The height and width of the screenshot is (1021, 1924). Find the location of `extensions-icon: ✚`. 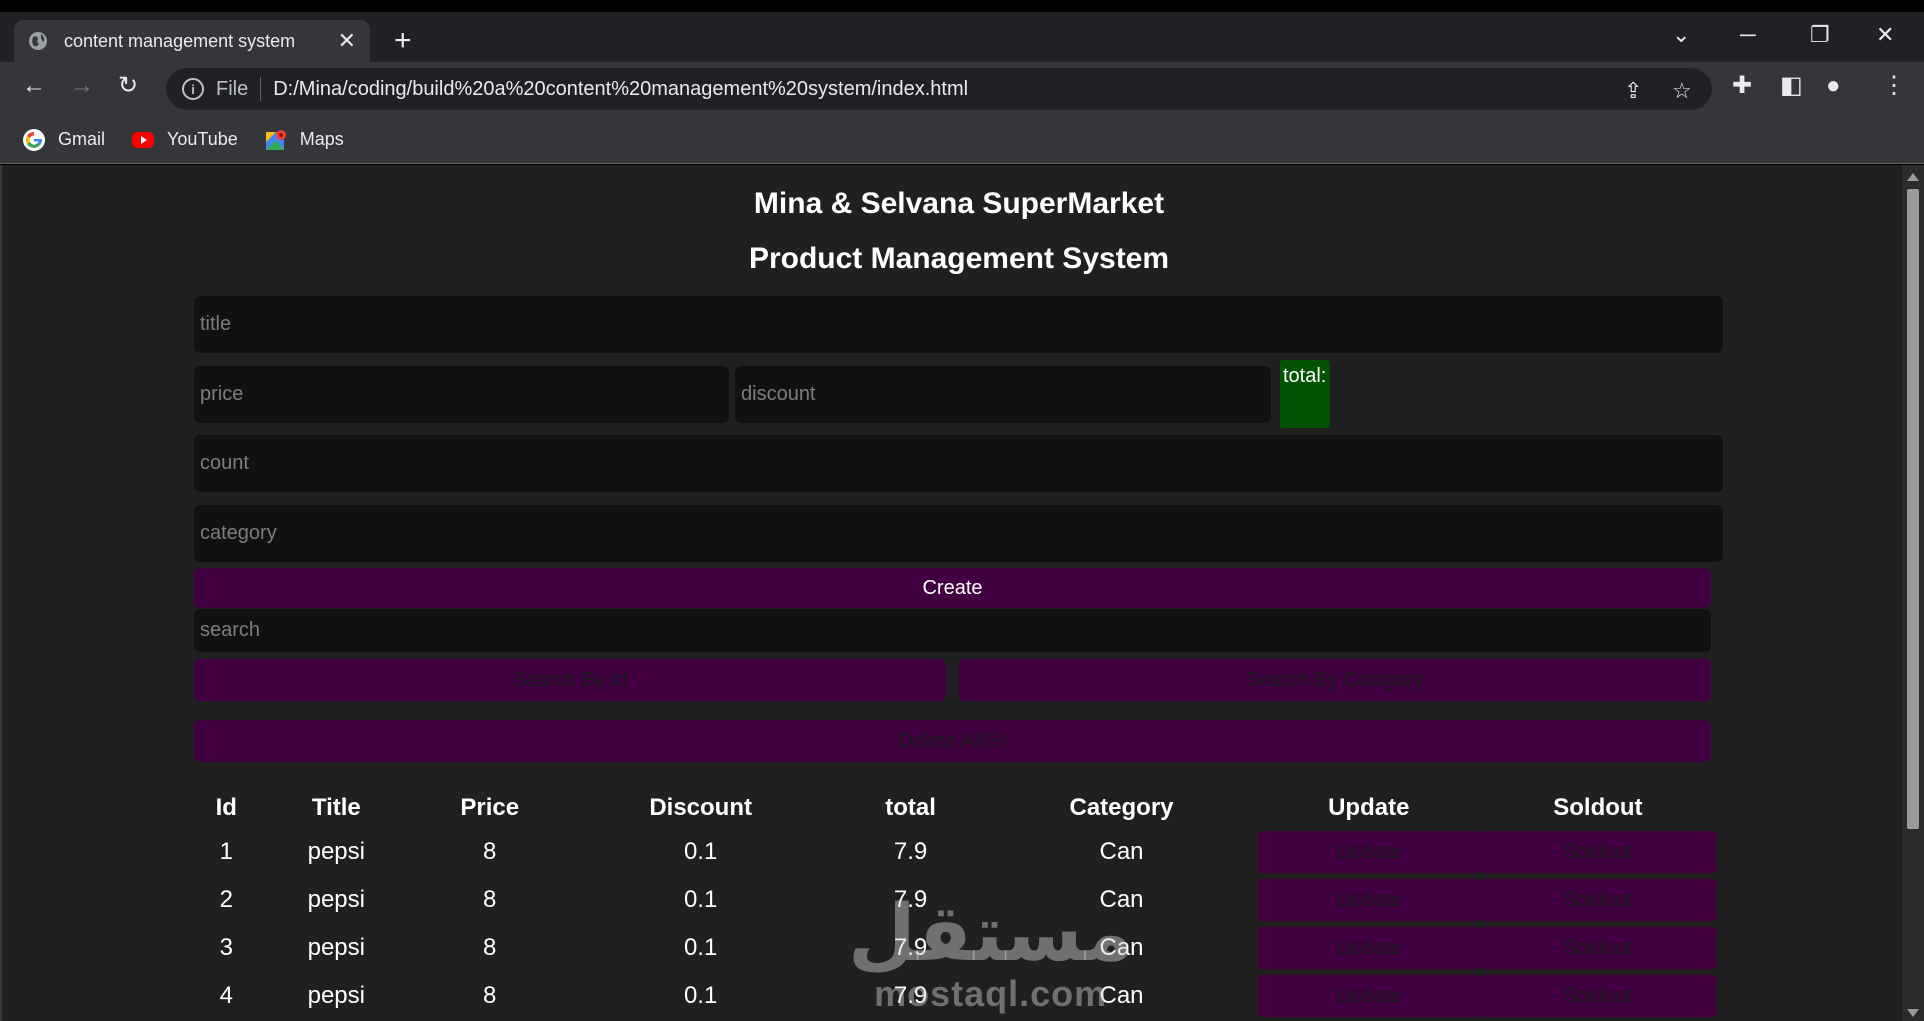

extensions-icon: ✚ is located at coordinates (1742, 86).